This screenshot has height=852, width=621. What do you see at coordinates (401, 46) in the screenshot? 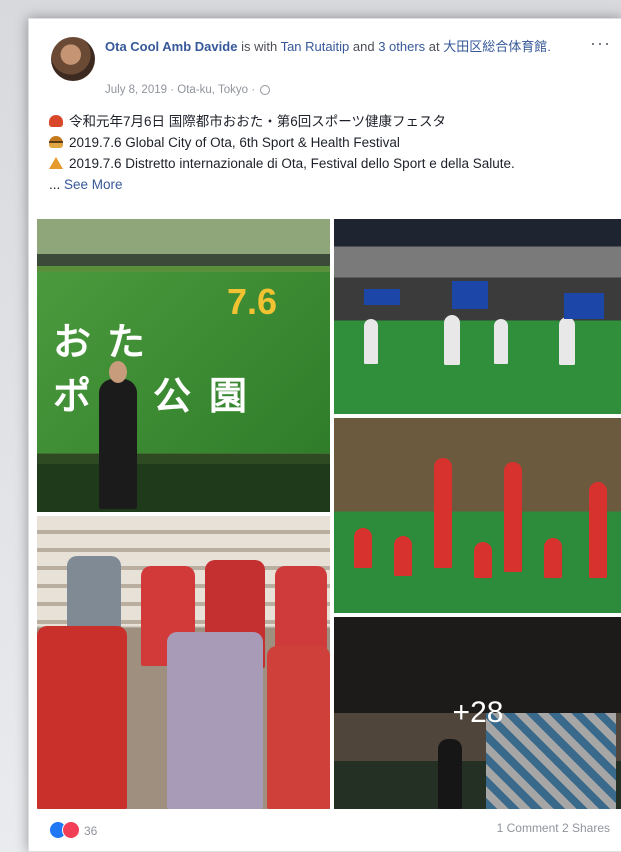
I see `others-link: 3 others` at bounding box center [401, 46].